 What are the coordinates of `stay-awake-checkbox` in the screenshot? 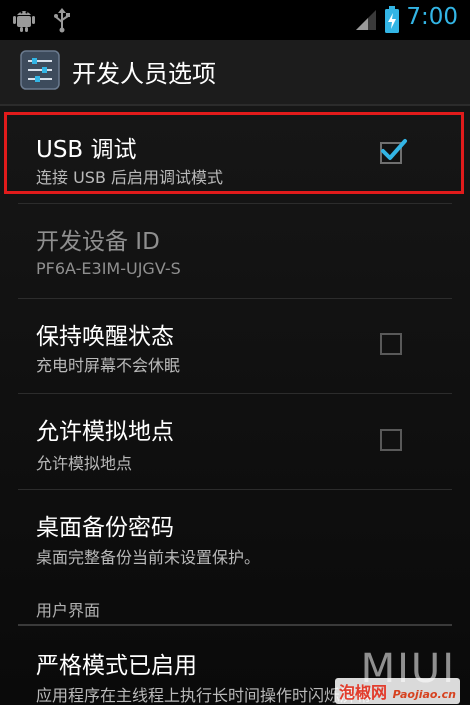 It's located at (391, 344).